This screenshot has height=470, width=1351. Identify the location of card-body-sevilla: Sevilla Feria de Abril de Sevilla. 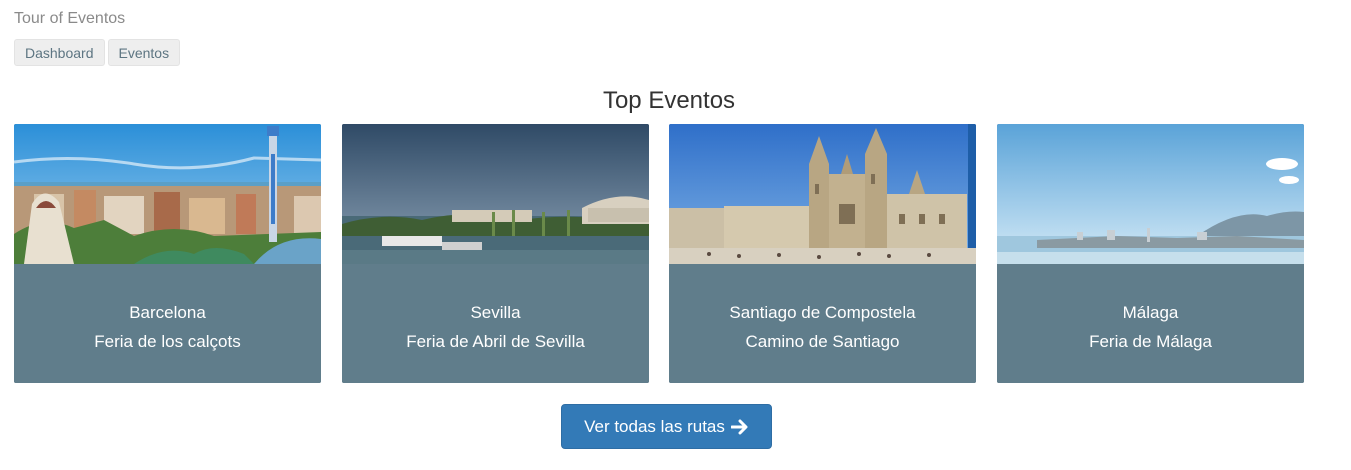
(495, 323).